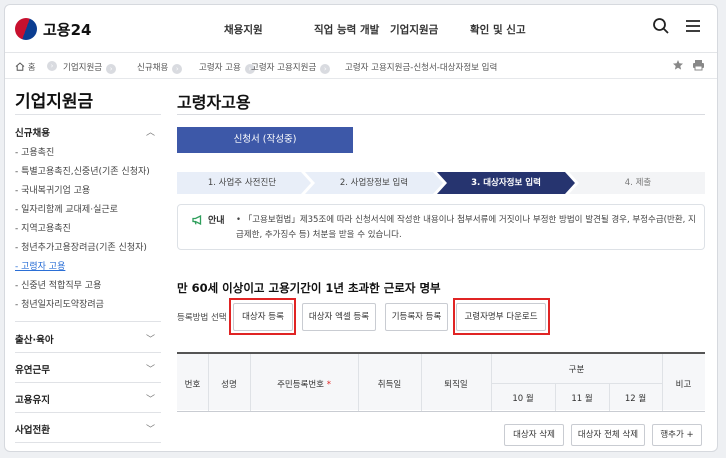 The image size is (726, 458). What do you see at coordinates (416, 317) in the screenshot?
I see `register-existing-button: 기등록자 등록` at bounding box center [416, 317].